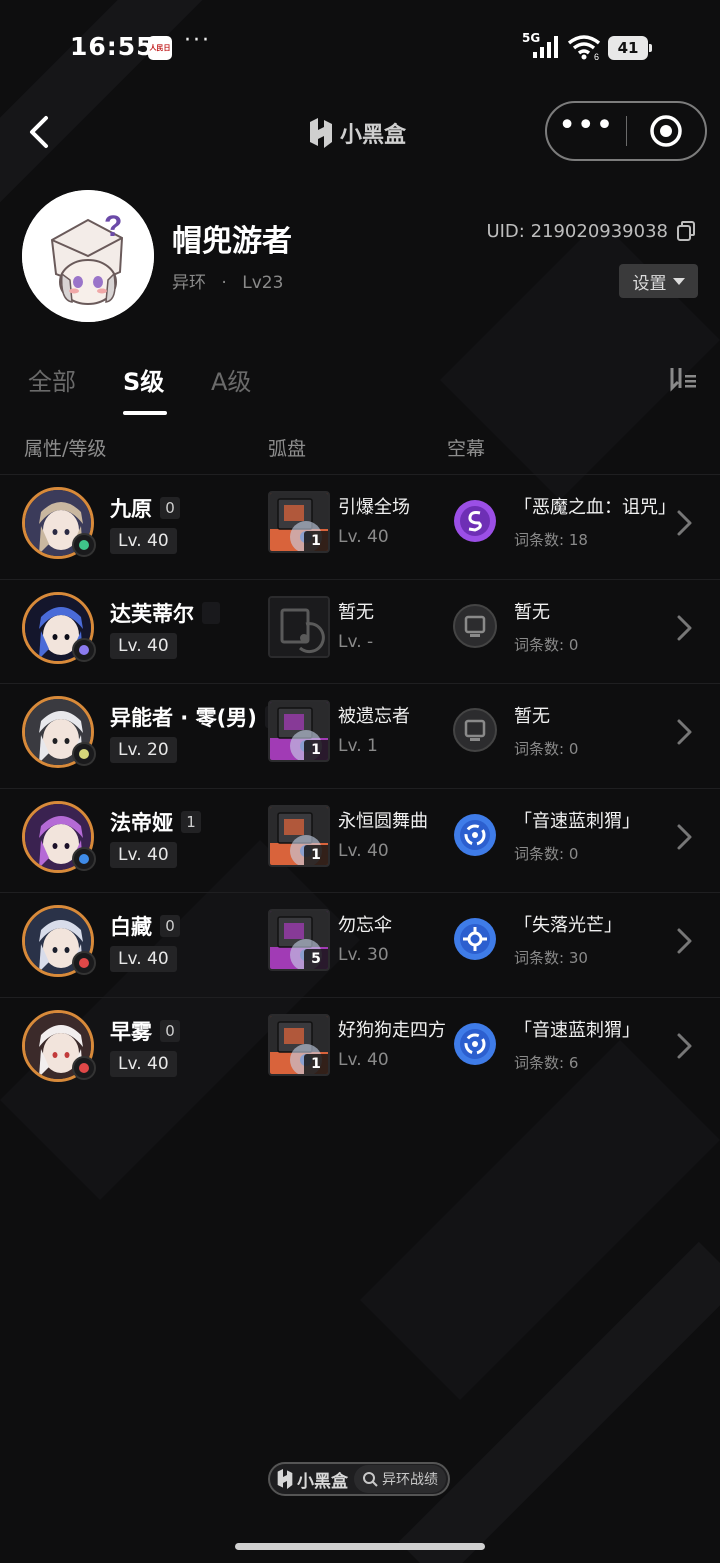 Image resolution: width=720 pixels, height=1563 pixels. Describe the element at coordinates (686, 231) in the screenshot. I see `copy-icon` at that location.